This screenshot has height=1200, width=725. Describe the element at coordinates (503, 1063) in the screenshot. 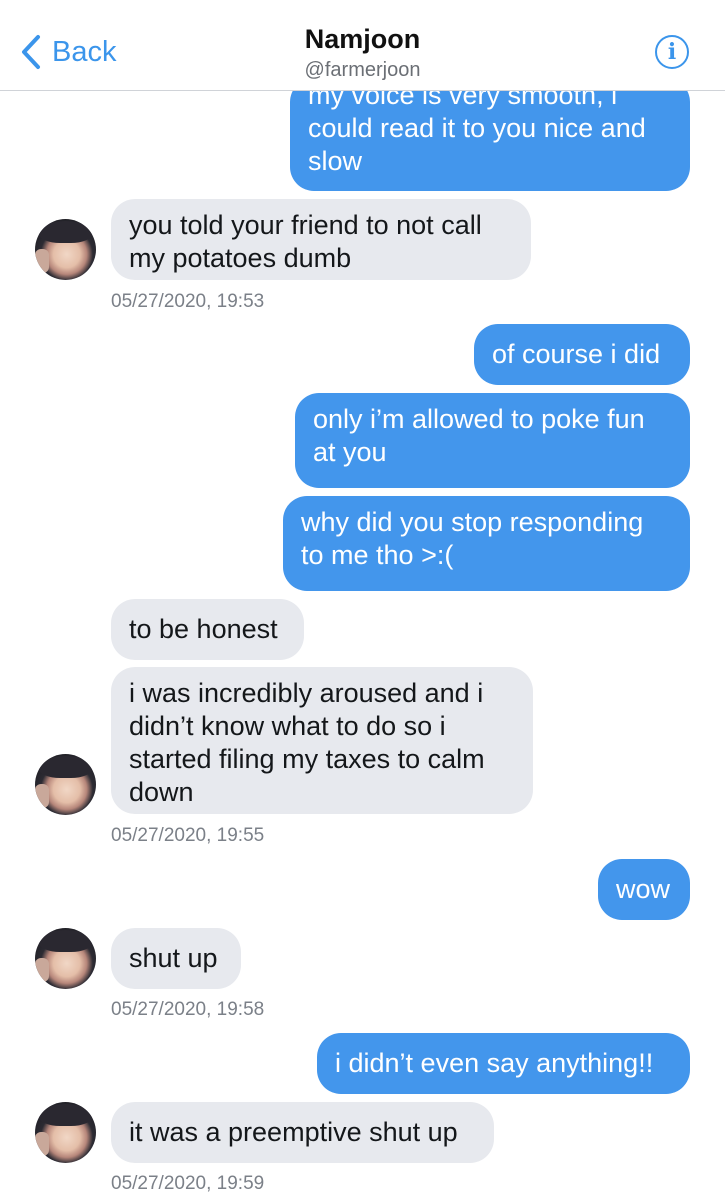

I see `outgoing-message: i didn’t even say anything!!` at that location.